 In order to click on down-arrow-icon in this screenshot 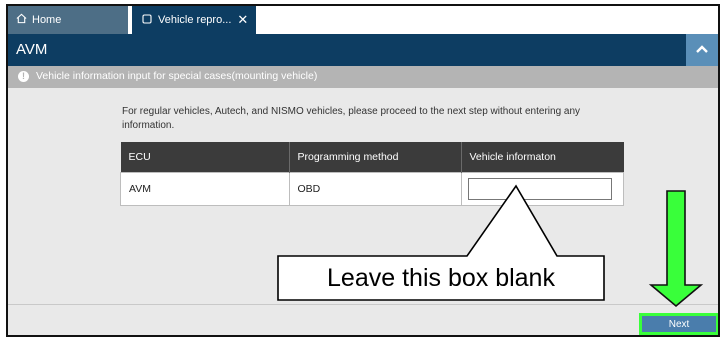, I will do `click(676, 249)`.